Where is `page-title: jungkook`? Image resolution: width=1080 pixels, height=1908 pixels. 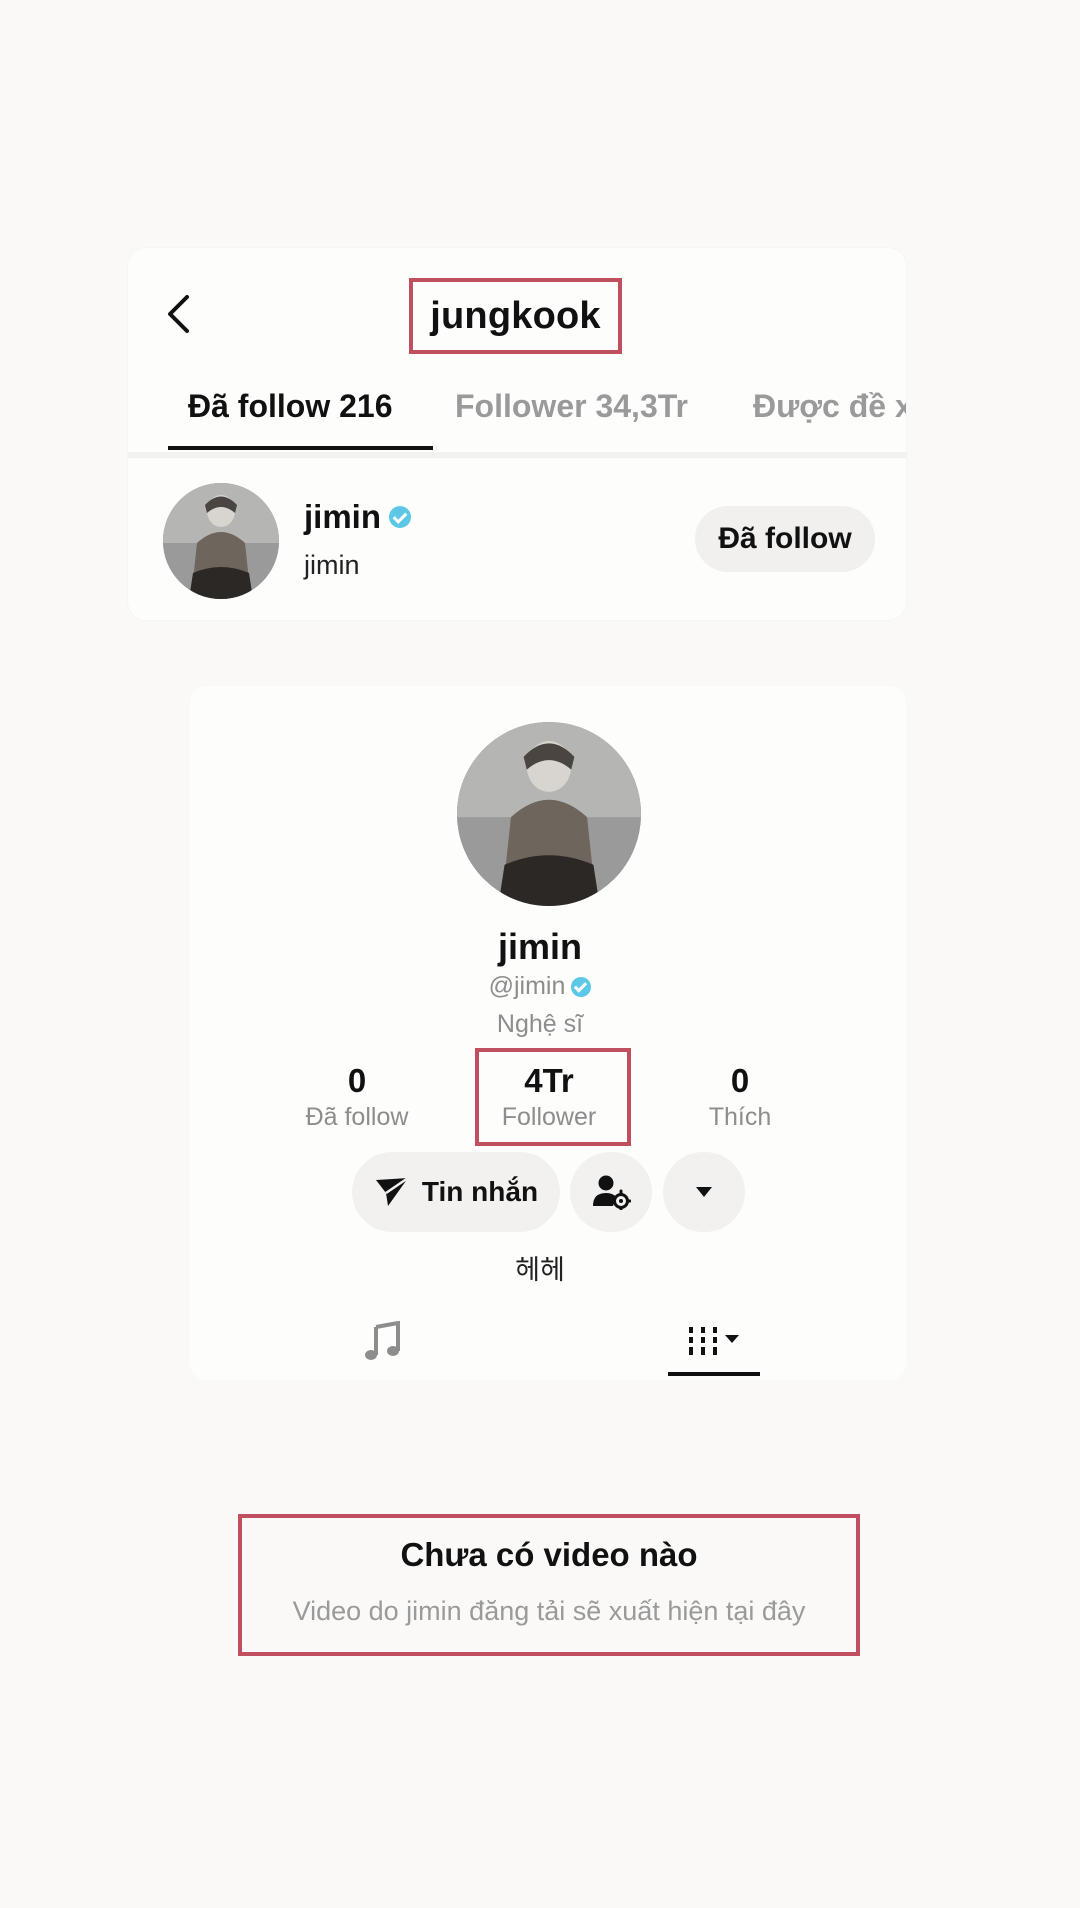
page-title: jungkook is located at coordinates (515, 316).